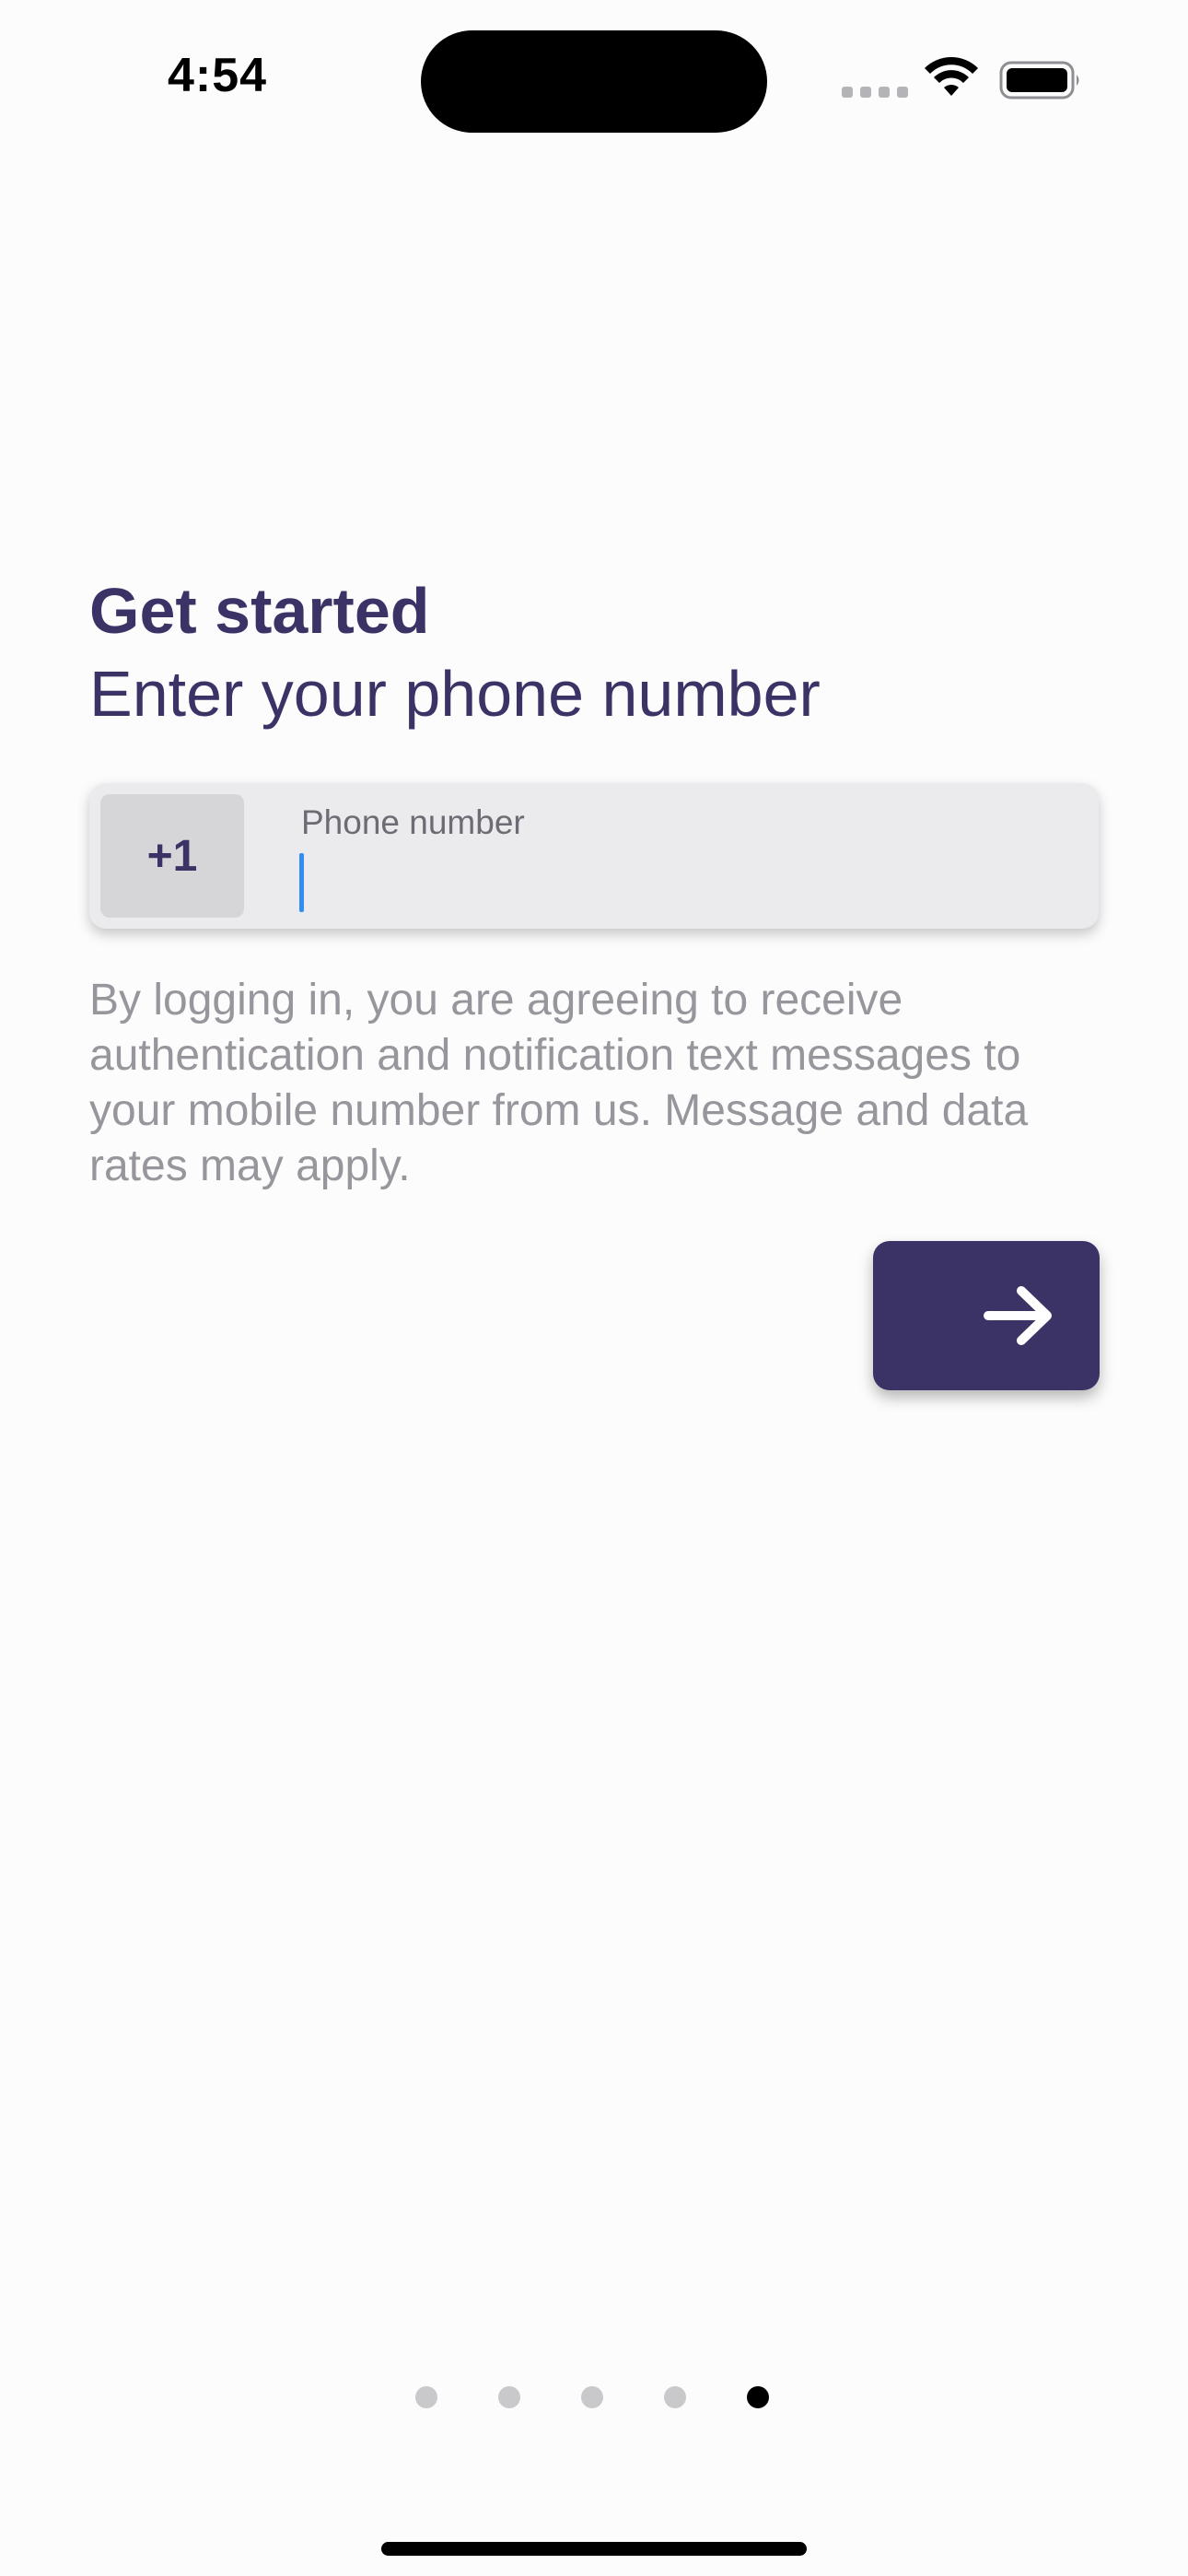 Image resolution: width=1188 pixels, height=2576 pixels. I want to click on phone-number-field: +1 Phone number, so click(594, 856).